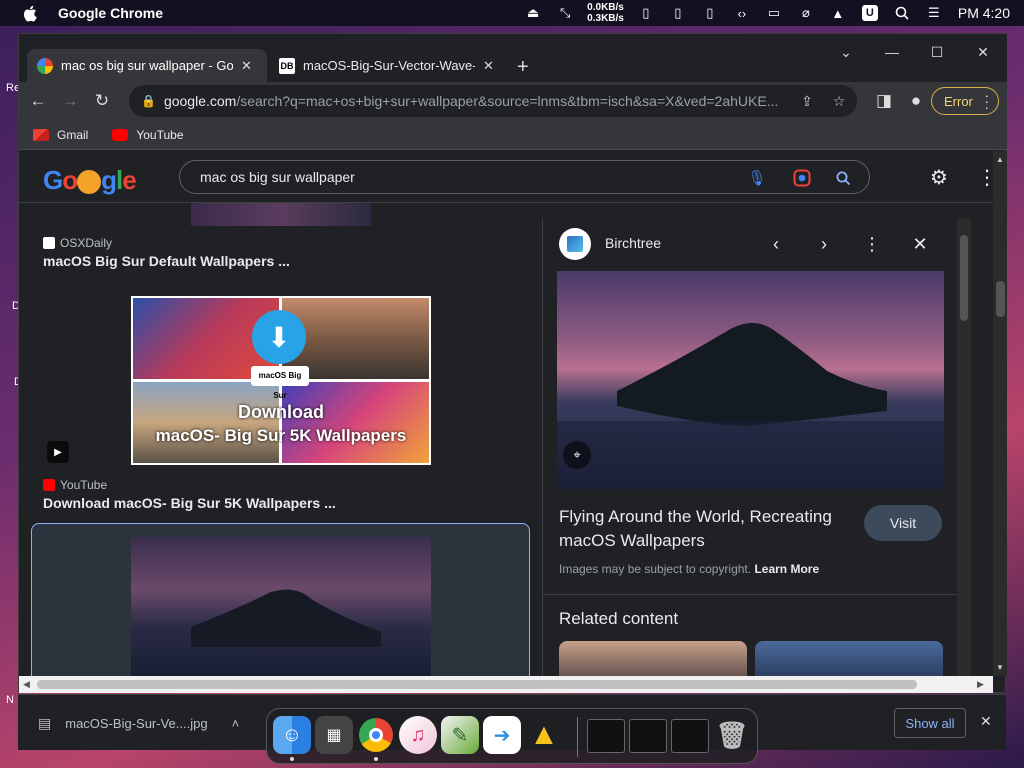 The height and width of the screenshot is (768, 1024). Describe the element at coordinates (750, 594) in the screenshot. I see `panel-divider` at that location.